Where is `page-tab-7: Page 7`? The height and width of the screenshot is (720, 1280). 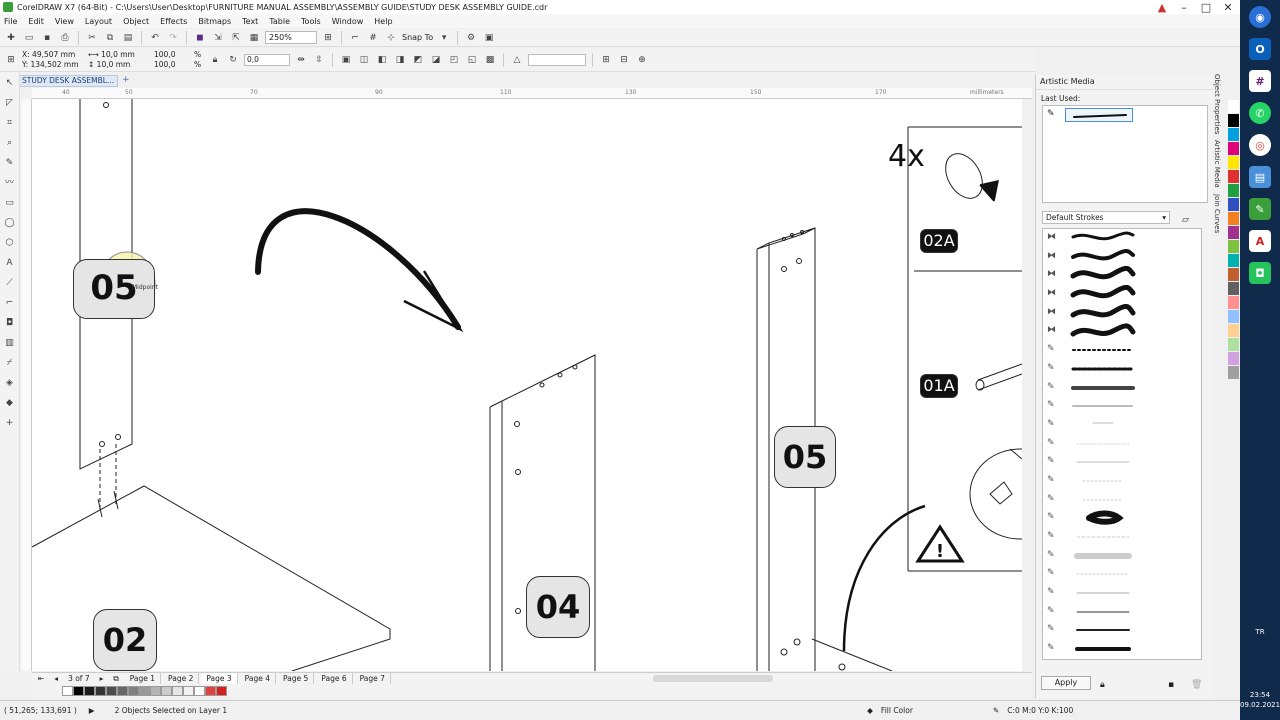 page-tab-7: Page 7 is located at coordinates (373, 678).